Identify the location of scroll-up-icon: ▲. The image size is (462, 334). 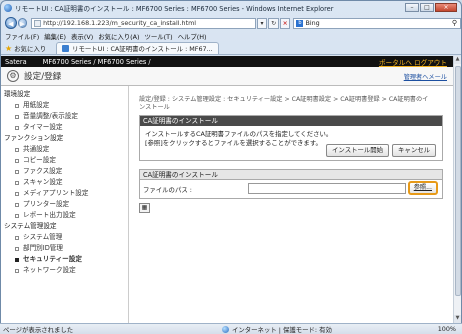
(457, 60).